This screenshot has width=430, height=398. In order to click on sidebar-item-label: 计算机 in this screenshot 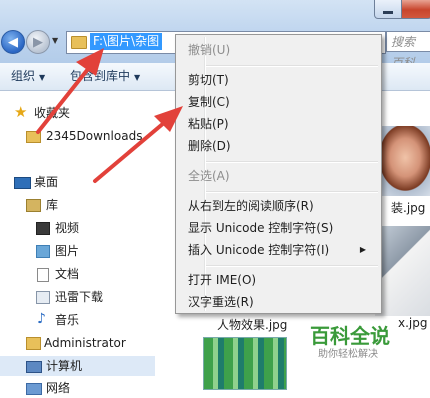, I will do `click(64, 366)`.